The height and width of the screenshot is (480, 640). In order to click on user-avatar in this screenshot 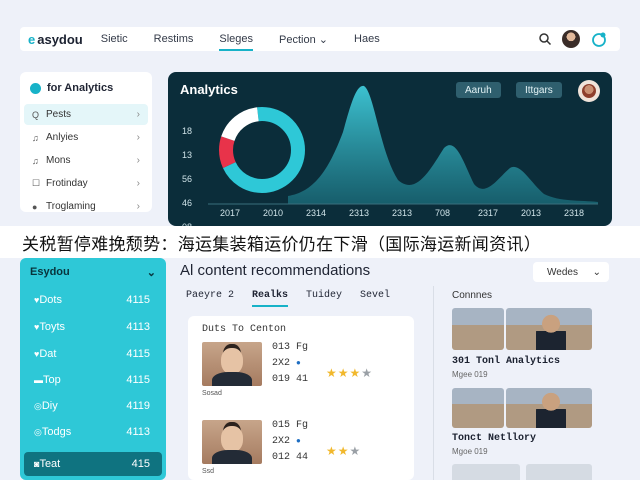, I will do `click(571, 39)`.